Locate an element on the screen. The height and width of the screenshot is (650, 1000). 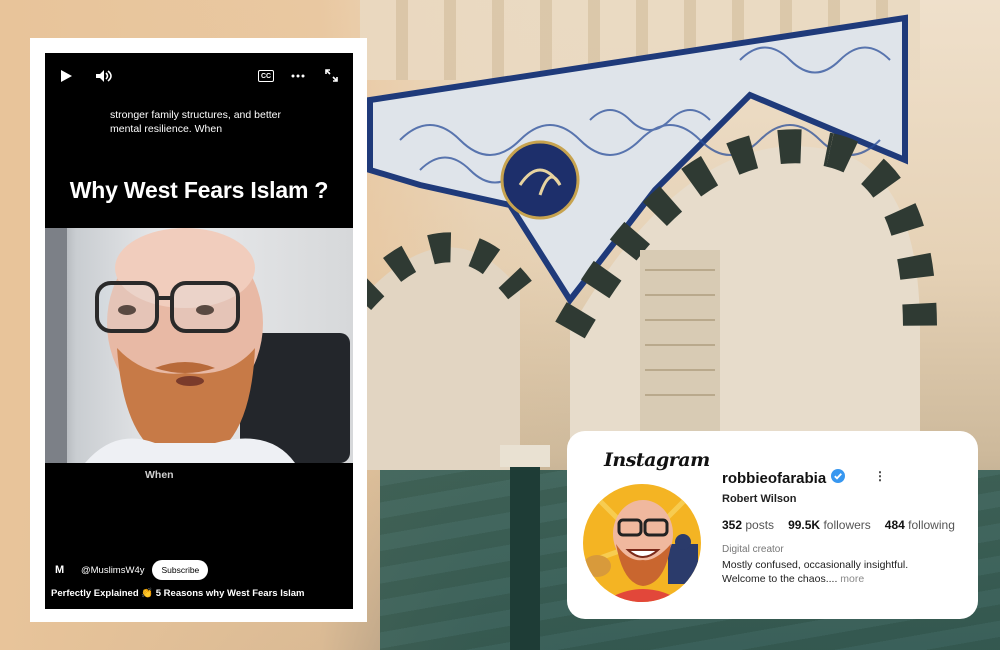
followers-count: 99.5K is located at coordinates (804, 525).